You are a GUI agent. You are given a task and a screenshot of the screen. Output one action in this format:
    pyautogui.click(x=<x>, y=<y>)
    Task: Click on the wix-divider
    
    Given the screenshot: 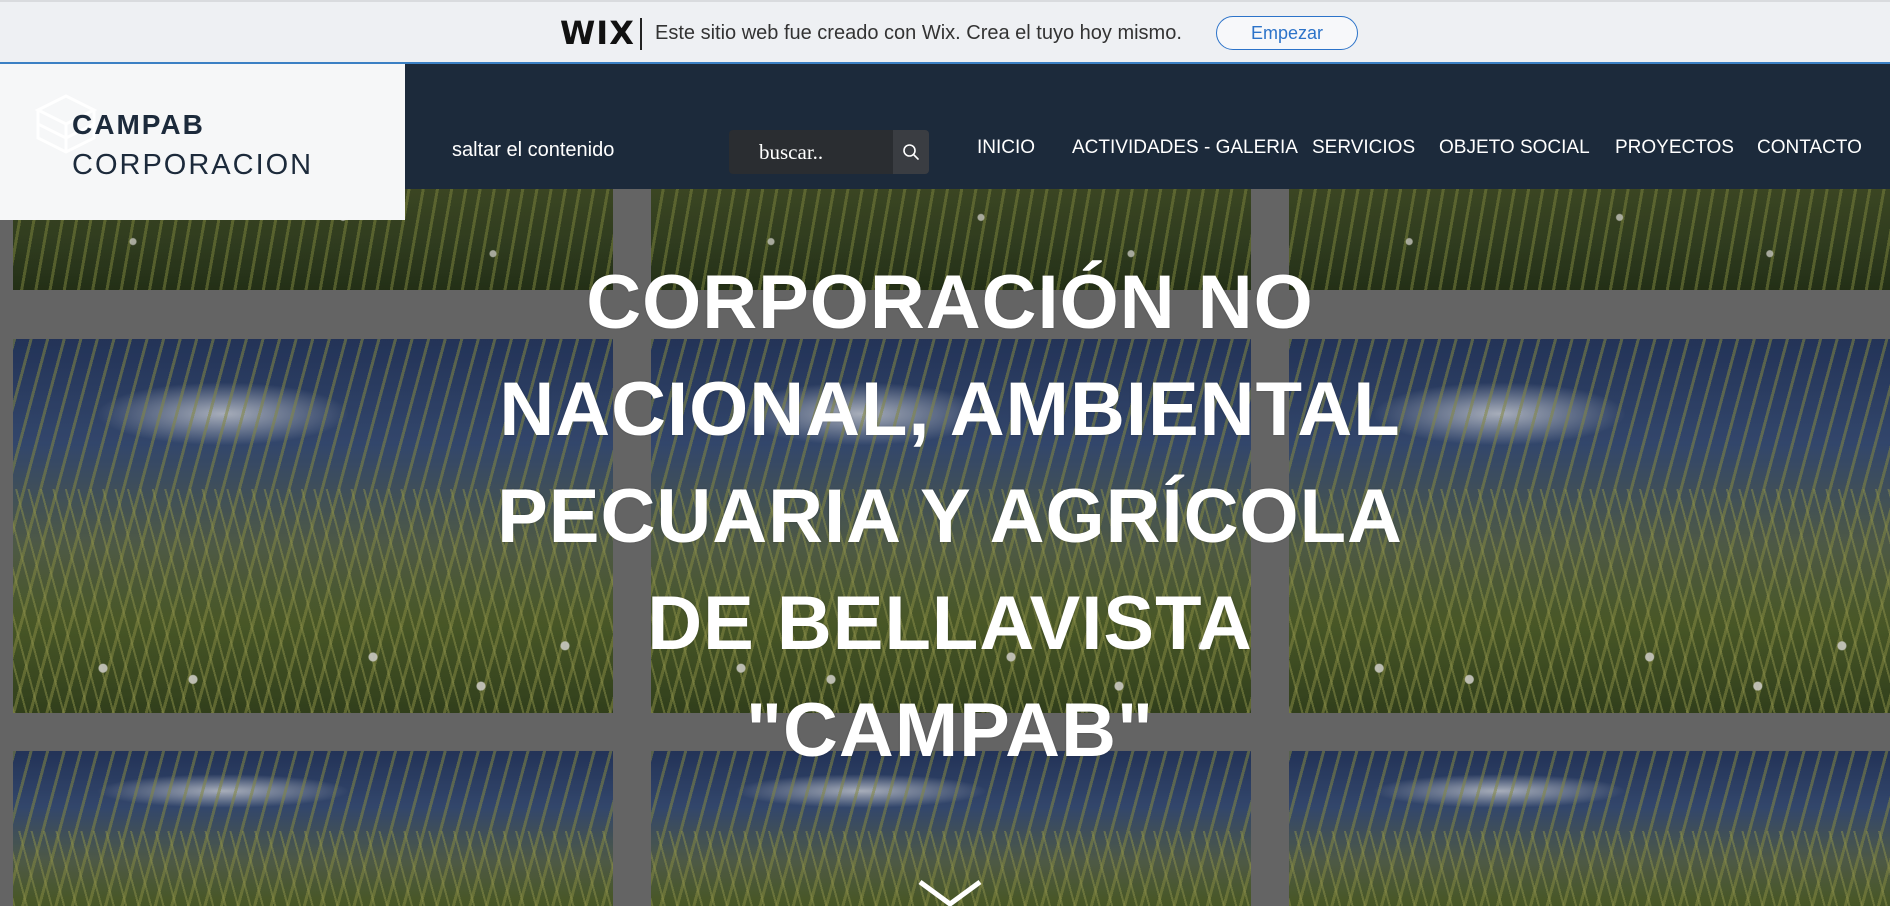 What is the action you would take?
    pyautogui.click(x=641, y=34)
    